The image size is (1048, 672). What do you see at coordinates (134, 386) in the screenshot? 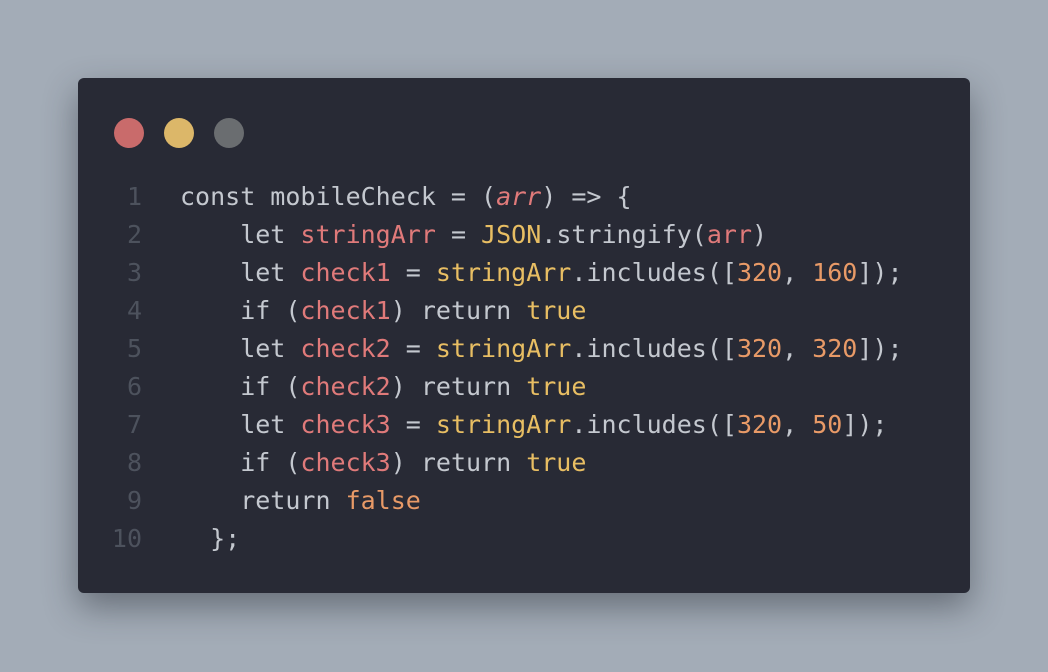
I see `line-number: 6` at bounding box center [134, 386].